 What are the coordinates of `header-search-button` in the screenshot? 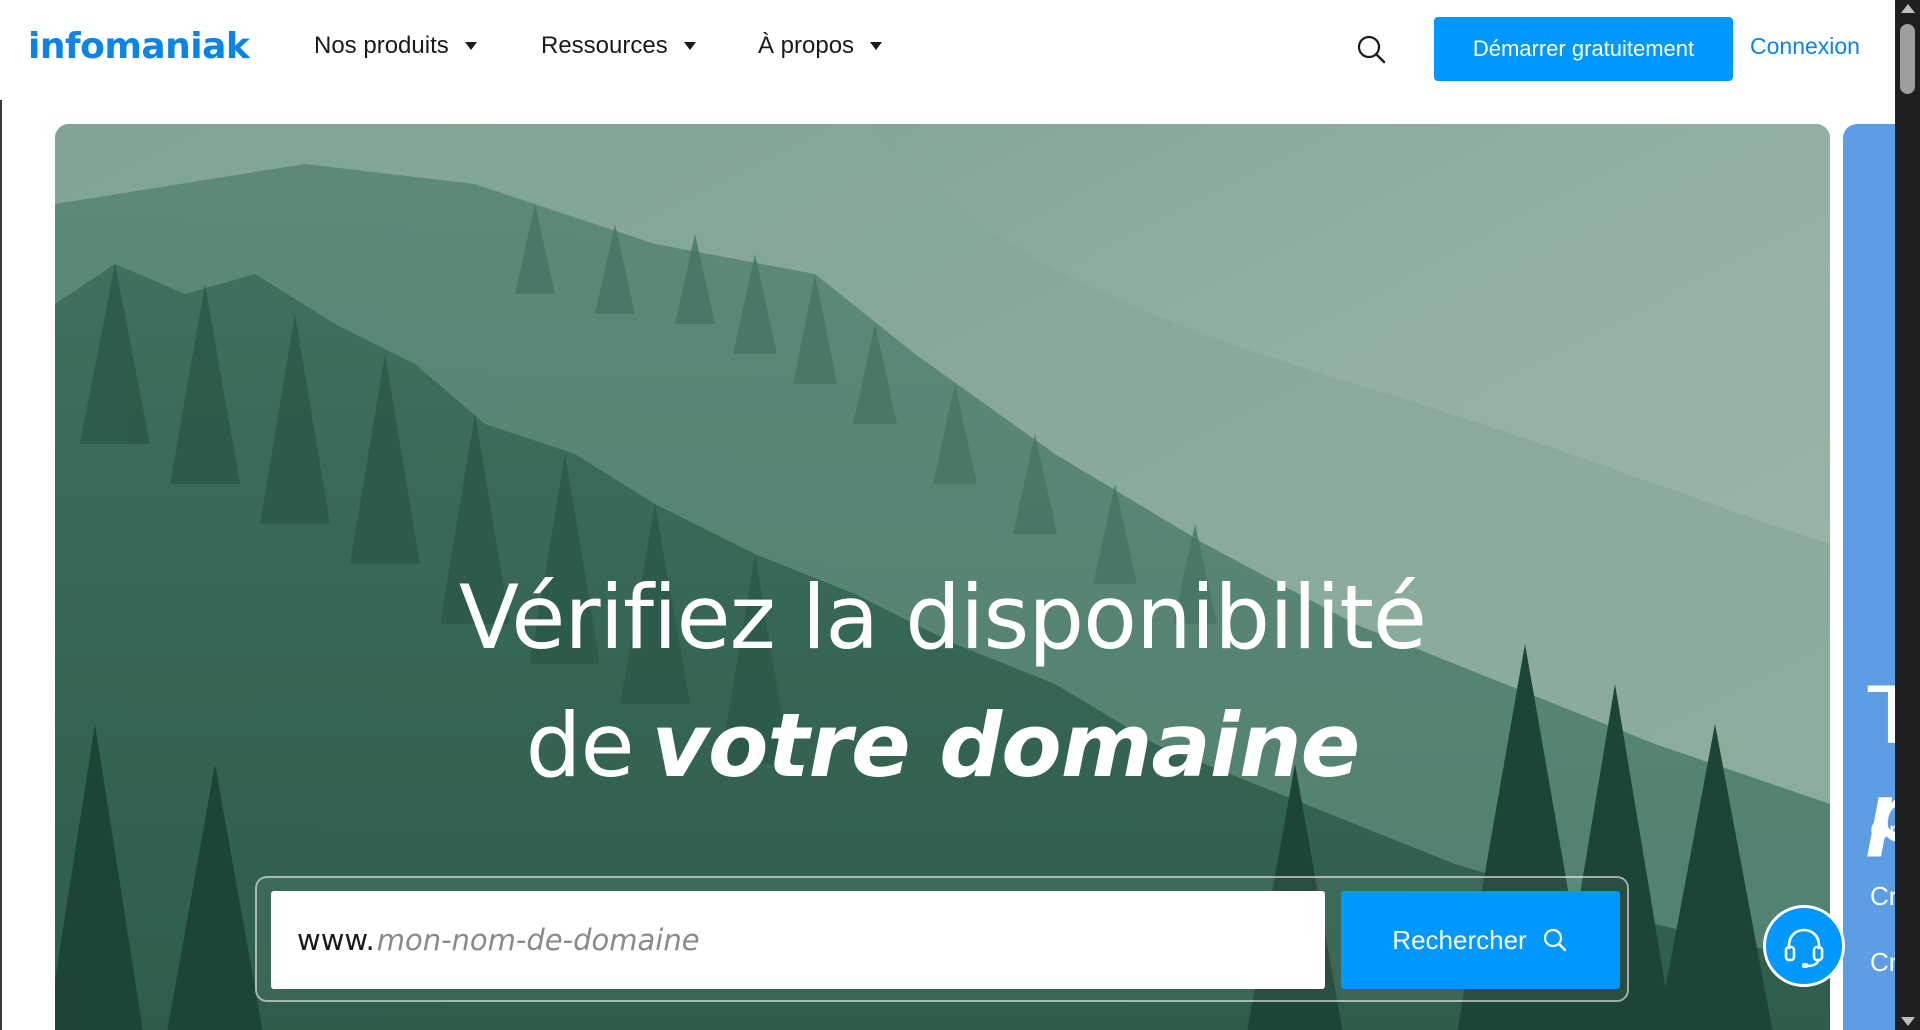 It's located at (1372, 50).